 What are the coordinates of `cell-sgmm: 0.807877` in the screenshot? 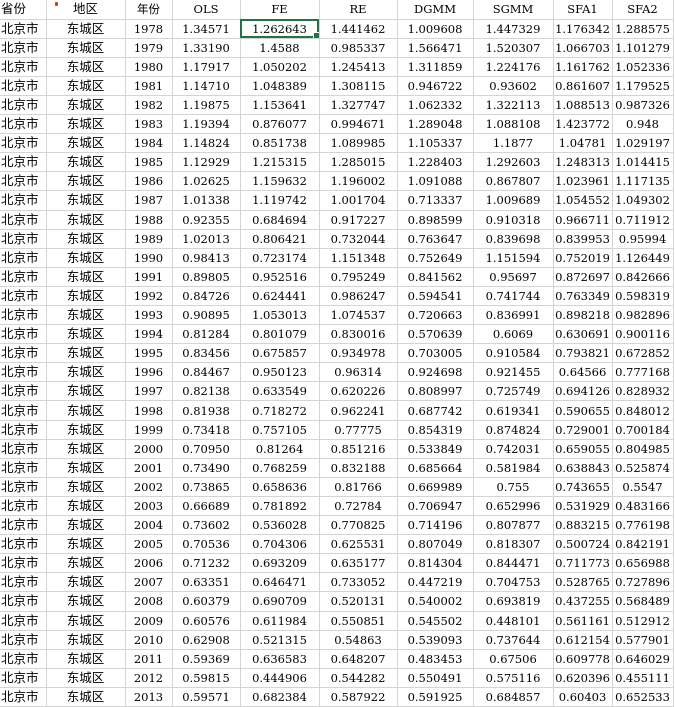 It's located at (513, 525).